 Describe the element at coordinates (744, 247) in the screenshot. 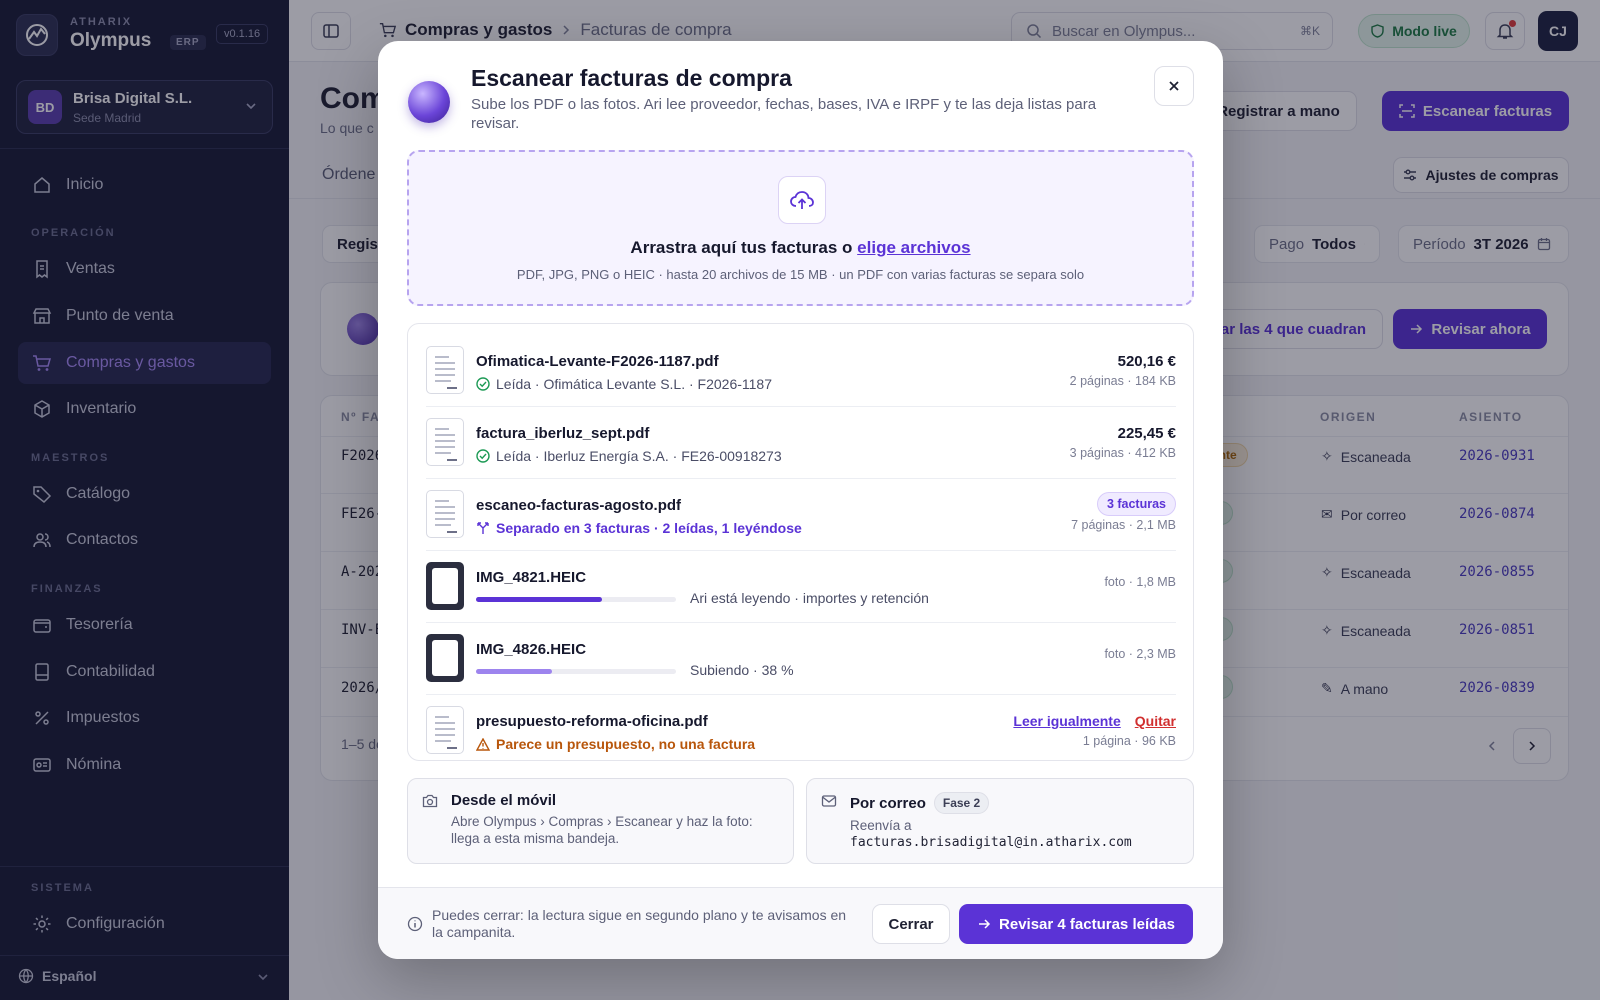

I see `dropzone-instruction: Arrastra aquí tus facturas o` at that location.